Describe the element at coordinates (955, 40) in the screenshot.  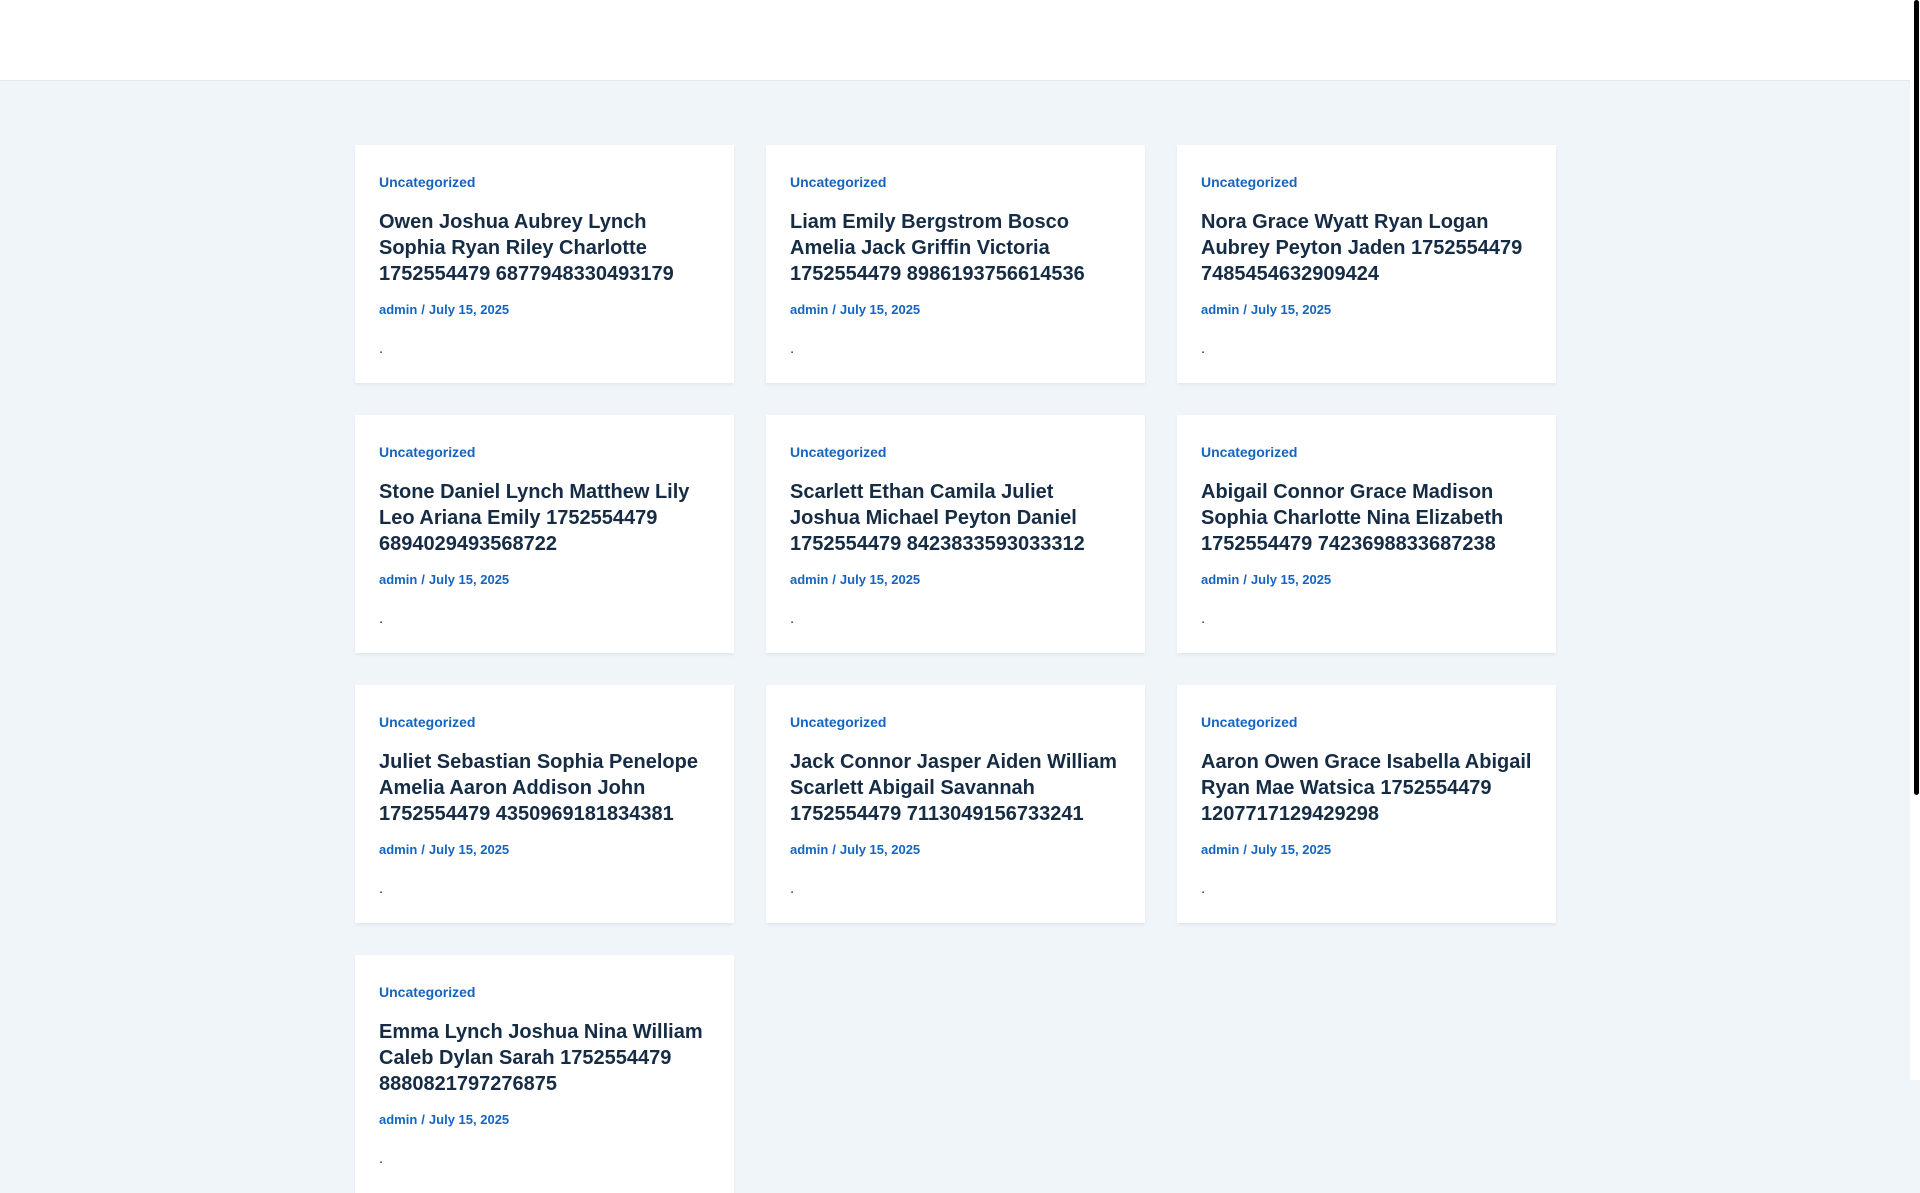
I see `site-header` at that location.